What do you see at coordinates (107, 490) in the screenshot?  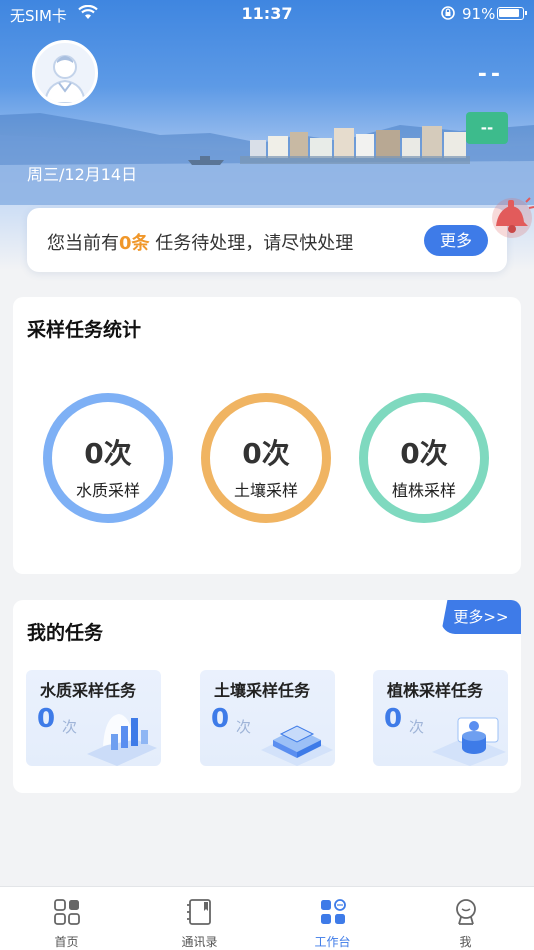 I see `water-sampling-label: 水质采样` at bounding box center [107, 490].